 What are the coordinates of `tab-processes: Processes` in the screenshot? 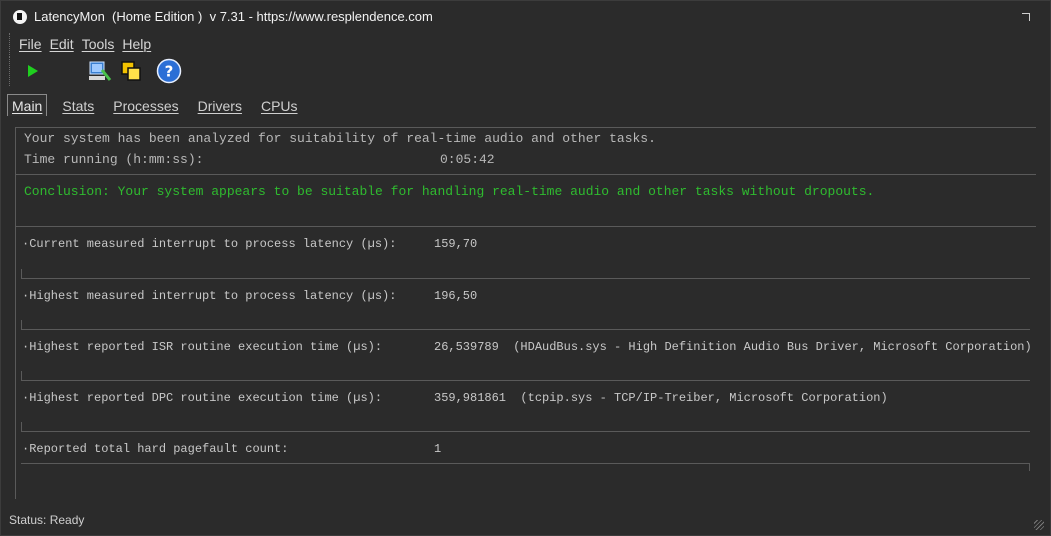 It's located at (145, 105).